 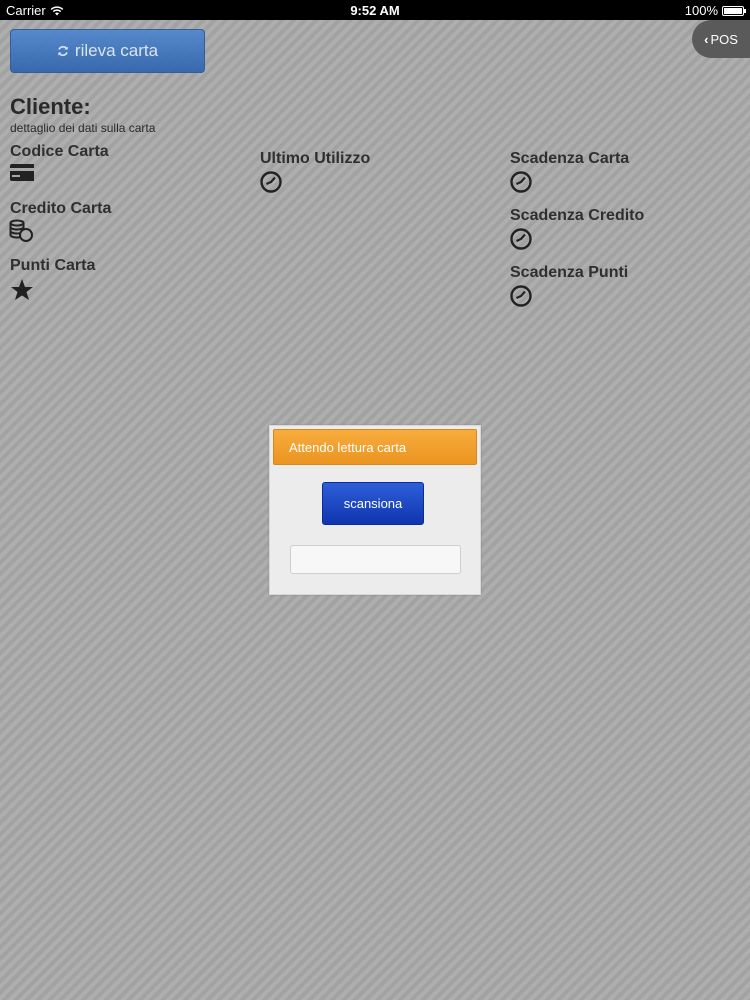 I want to click on scadenza-credito-label: Scadenza Credito, so click(x=577, y=215).